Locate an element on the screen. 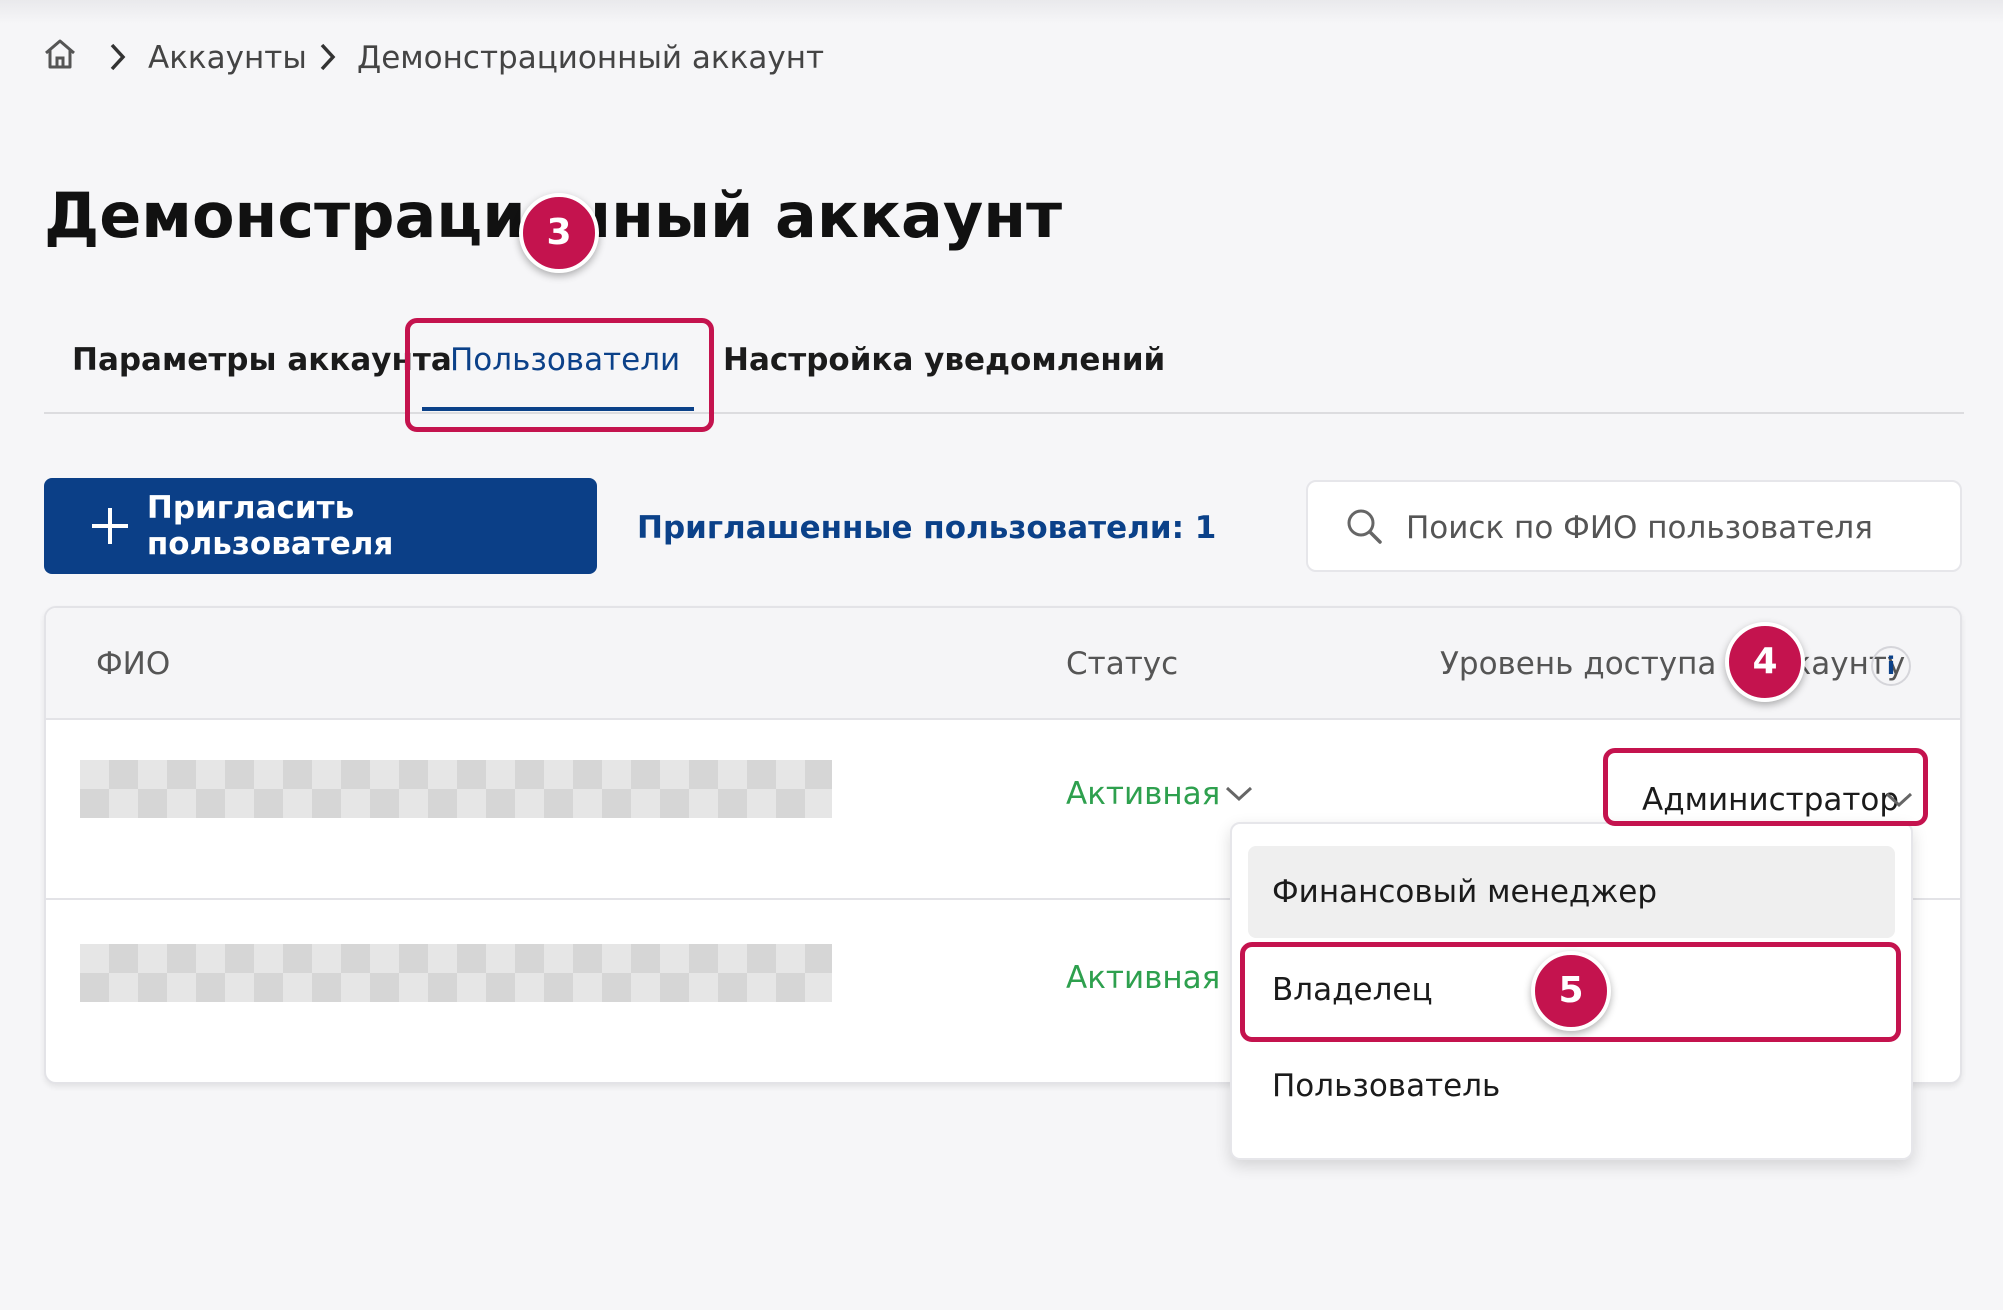 This screenshot has height=1310, width=2003. dropdown-option-financial-manager: Финансовый менеджер is located at coordinates (1571, 892).